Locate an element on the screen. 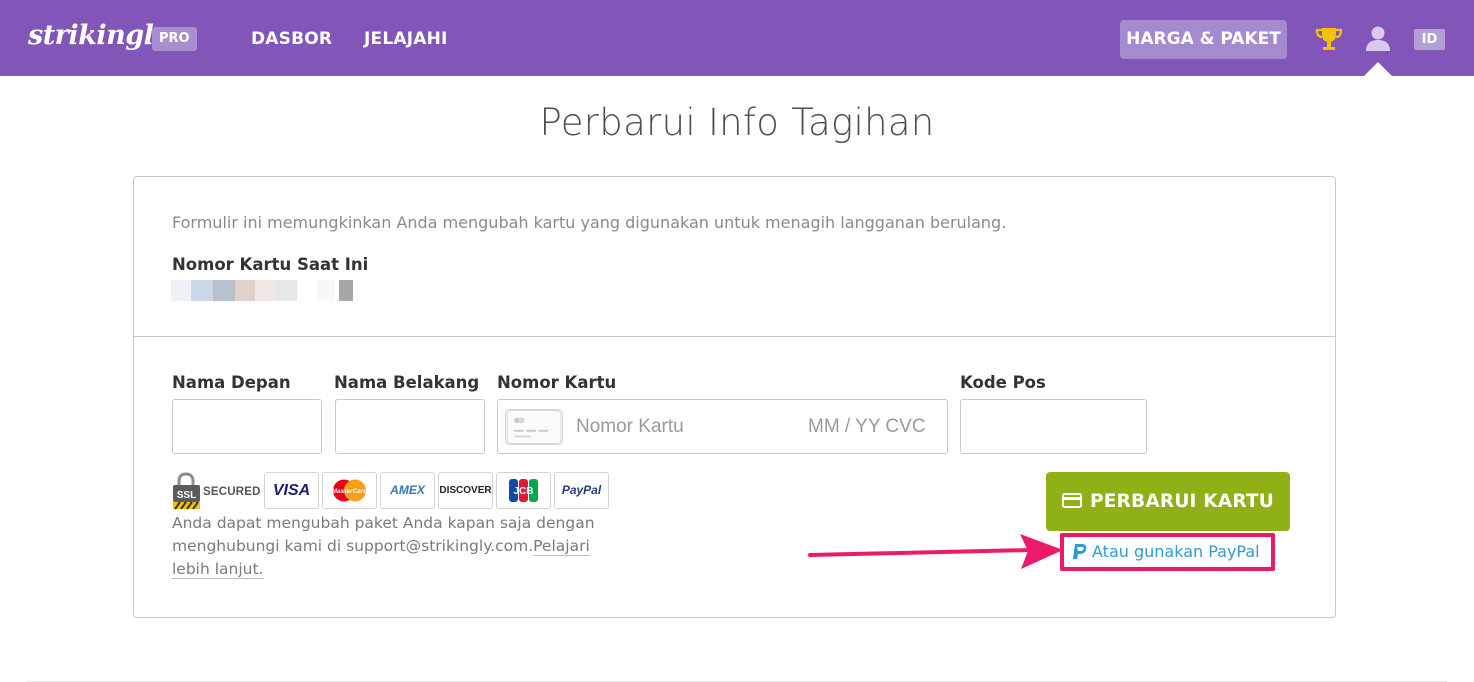 This screenshot has width=1474, height=682. jcb-mark: JCB is located at coordinates (523, 490).